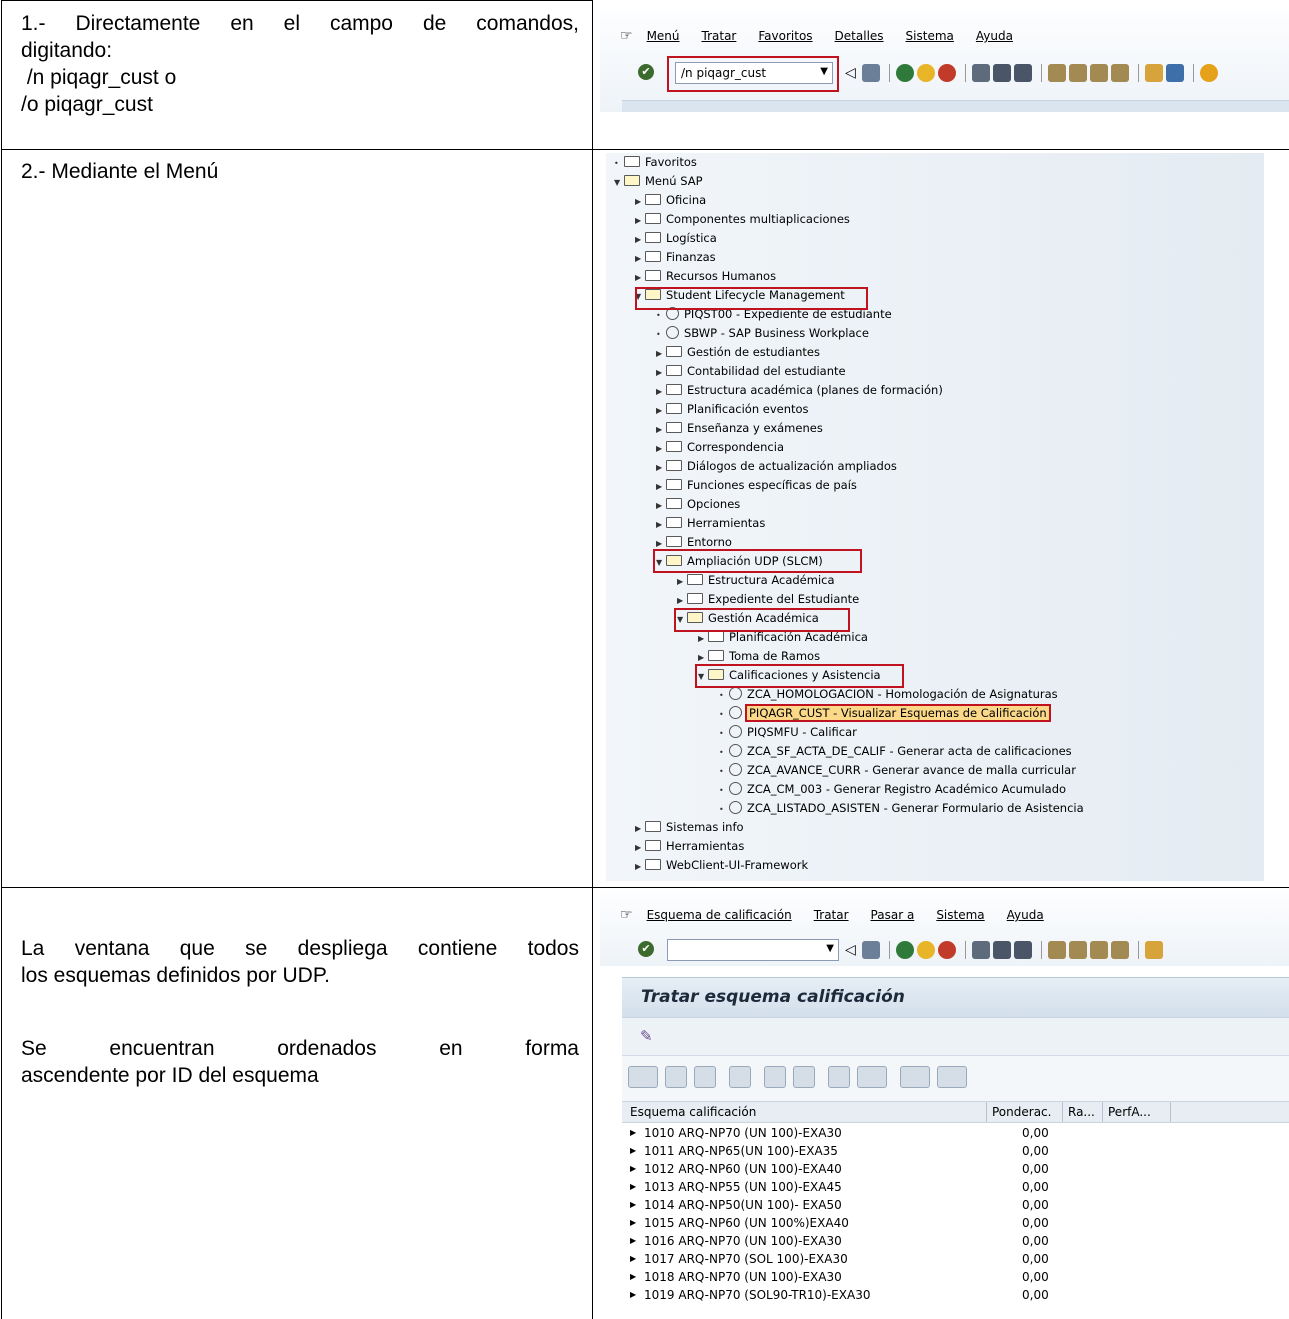  Describe the element at coordinates (1056, 950) in the screenshot. I see `first-page-icon` at that location.